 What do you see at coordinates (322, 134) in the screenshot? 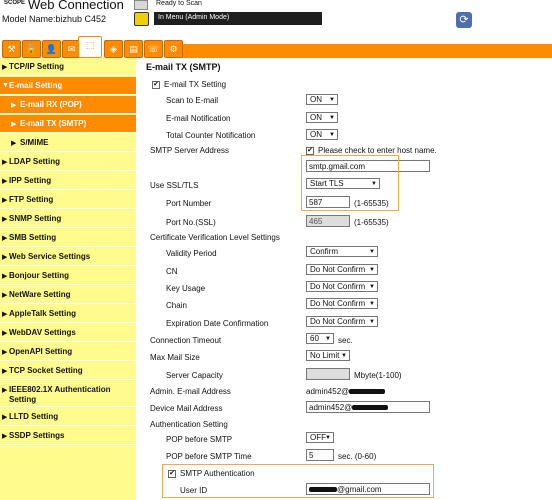
I see `total-counter-select: ON ▼` at bounding box center [322, 134].